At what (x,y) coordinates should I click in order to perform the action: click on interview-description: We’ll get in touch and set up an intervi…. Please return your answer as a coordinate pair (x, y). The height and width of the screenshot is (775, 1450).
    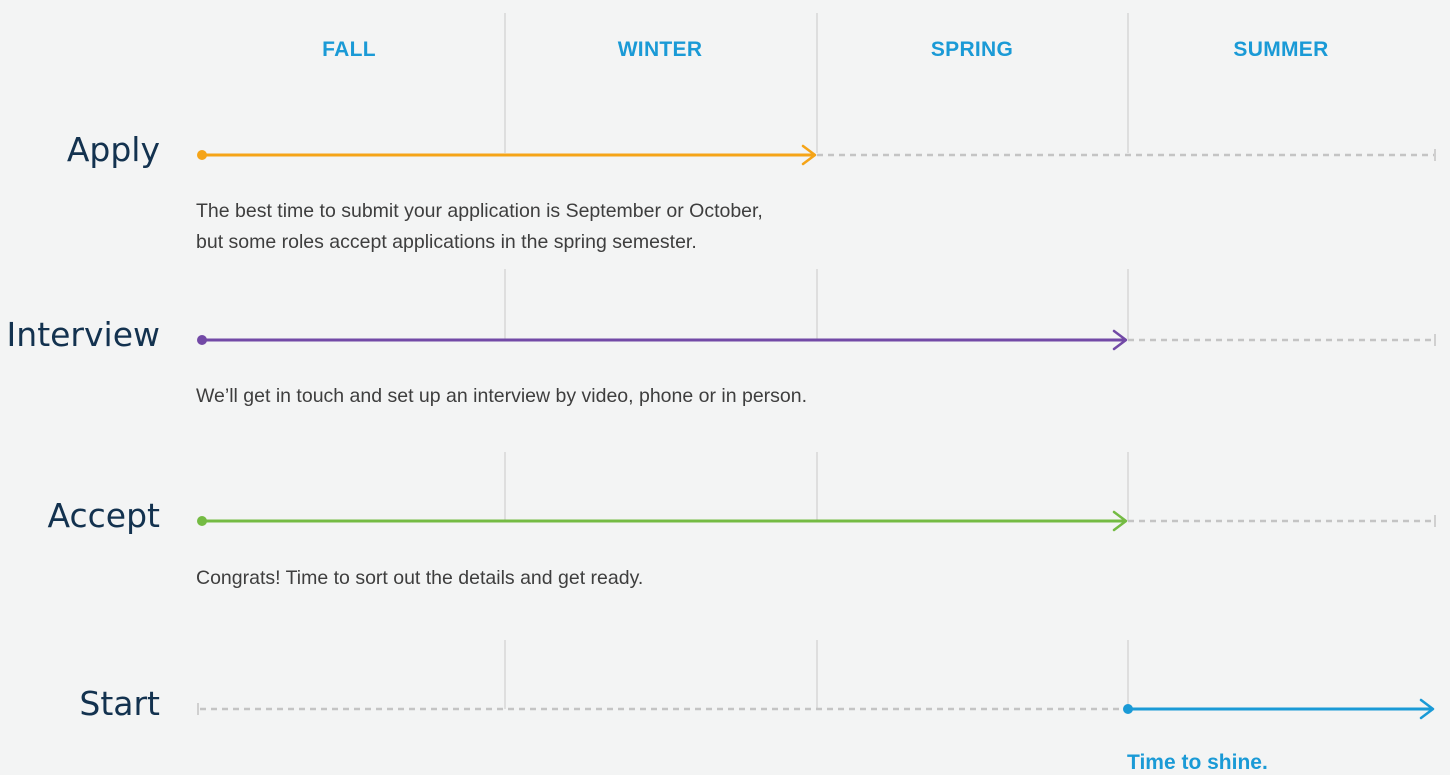
    Looking at the image, I should click on (501, 396).